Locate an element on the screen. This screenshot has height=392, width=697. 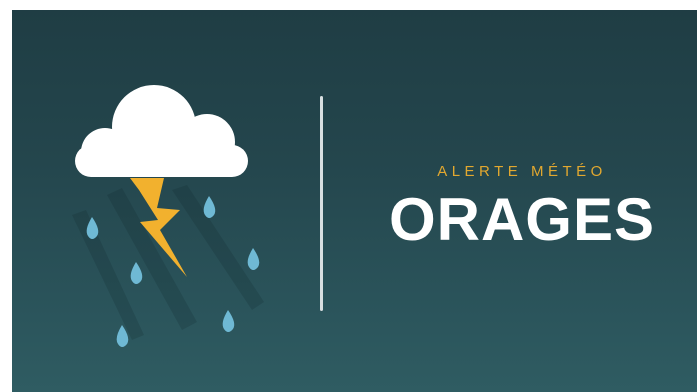
alert-title: ORAGES is located at coordinates (522, 219).